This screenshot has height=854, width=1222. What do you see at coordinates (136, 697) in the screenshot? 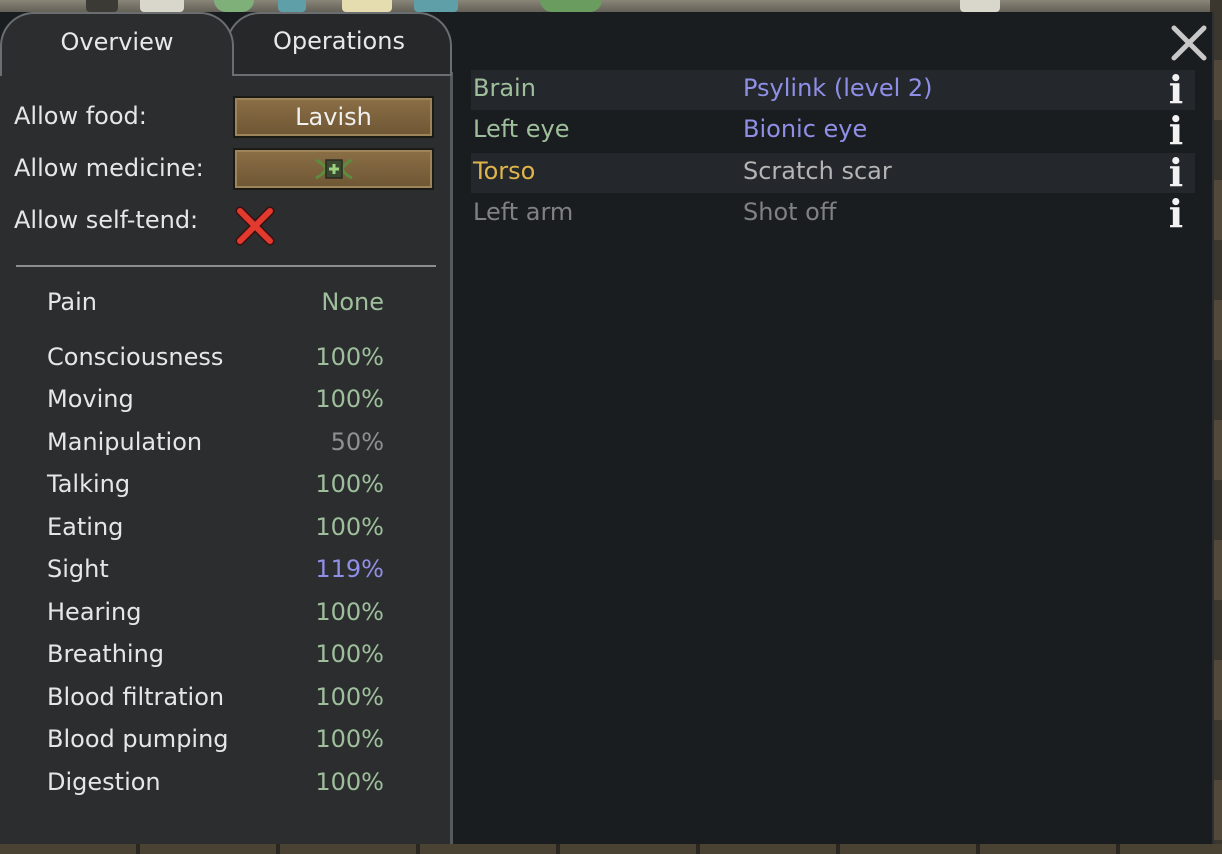
I see `capacity-name: Blood filtration` at bounding box center [136, 697].